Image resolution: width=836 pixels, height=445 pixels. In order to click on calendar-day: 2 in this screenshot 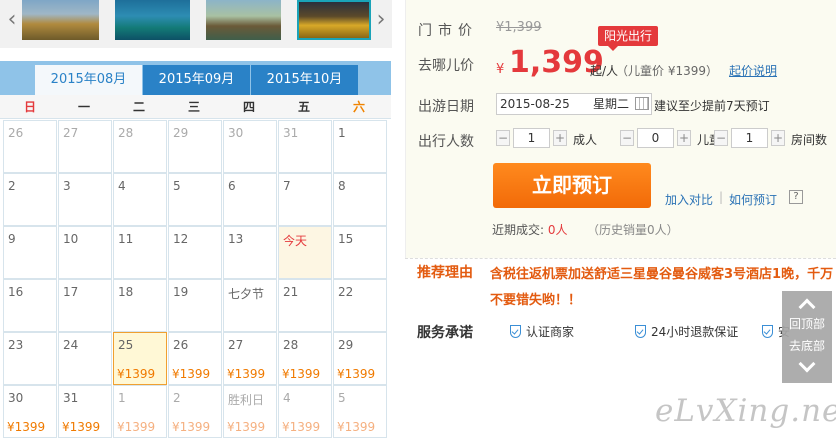, I will do `click(30, 199)`.